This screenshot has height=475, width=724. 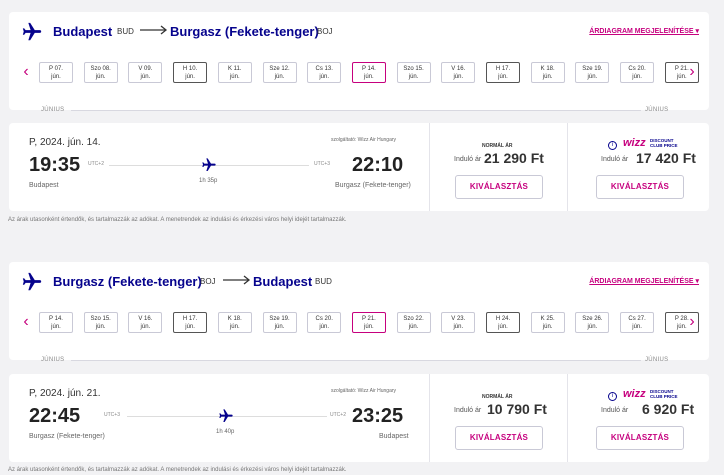 I want to click on date-day: V 23., so click(x=458, y=319).